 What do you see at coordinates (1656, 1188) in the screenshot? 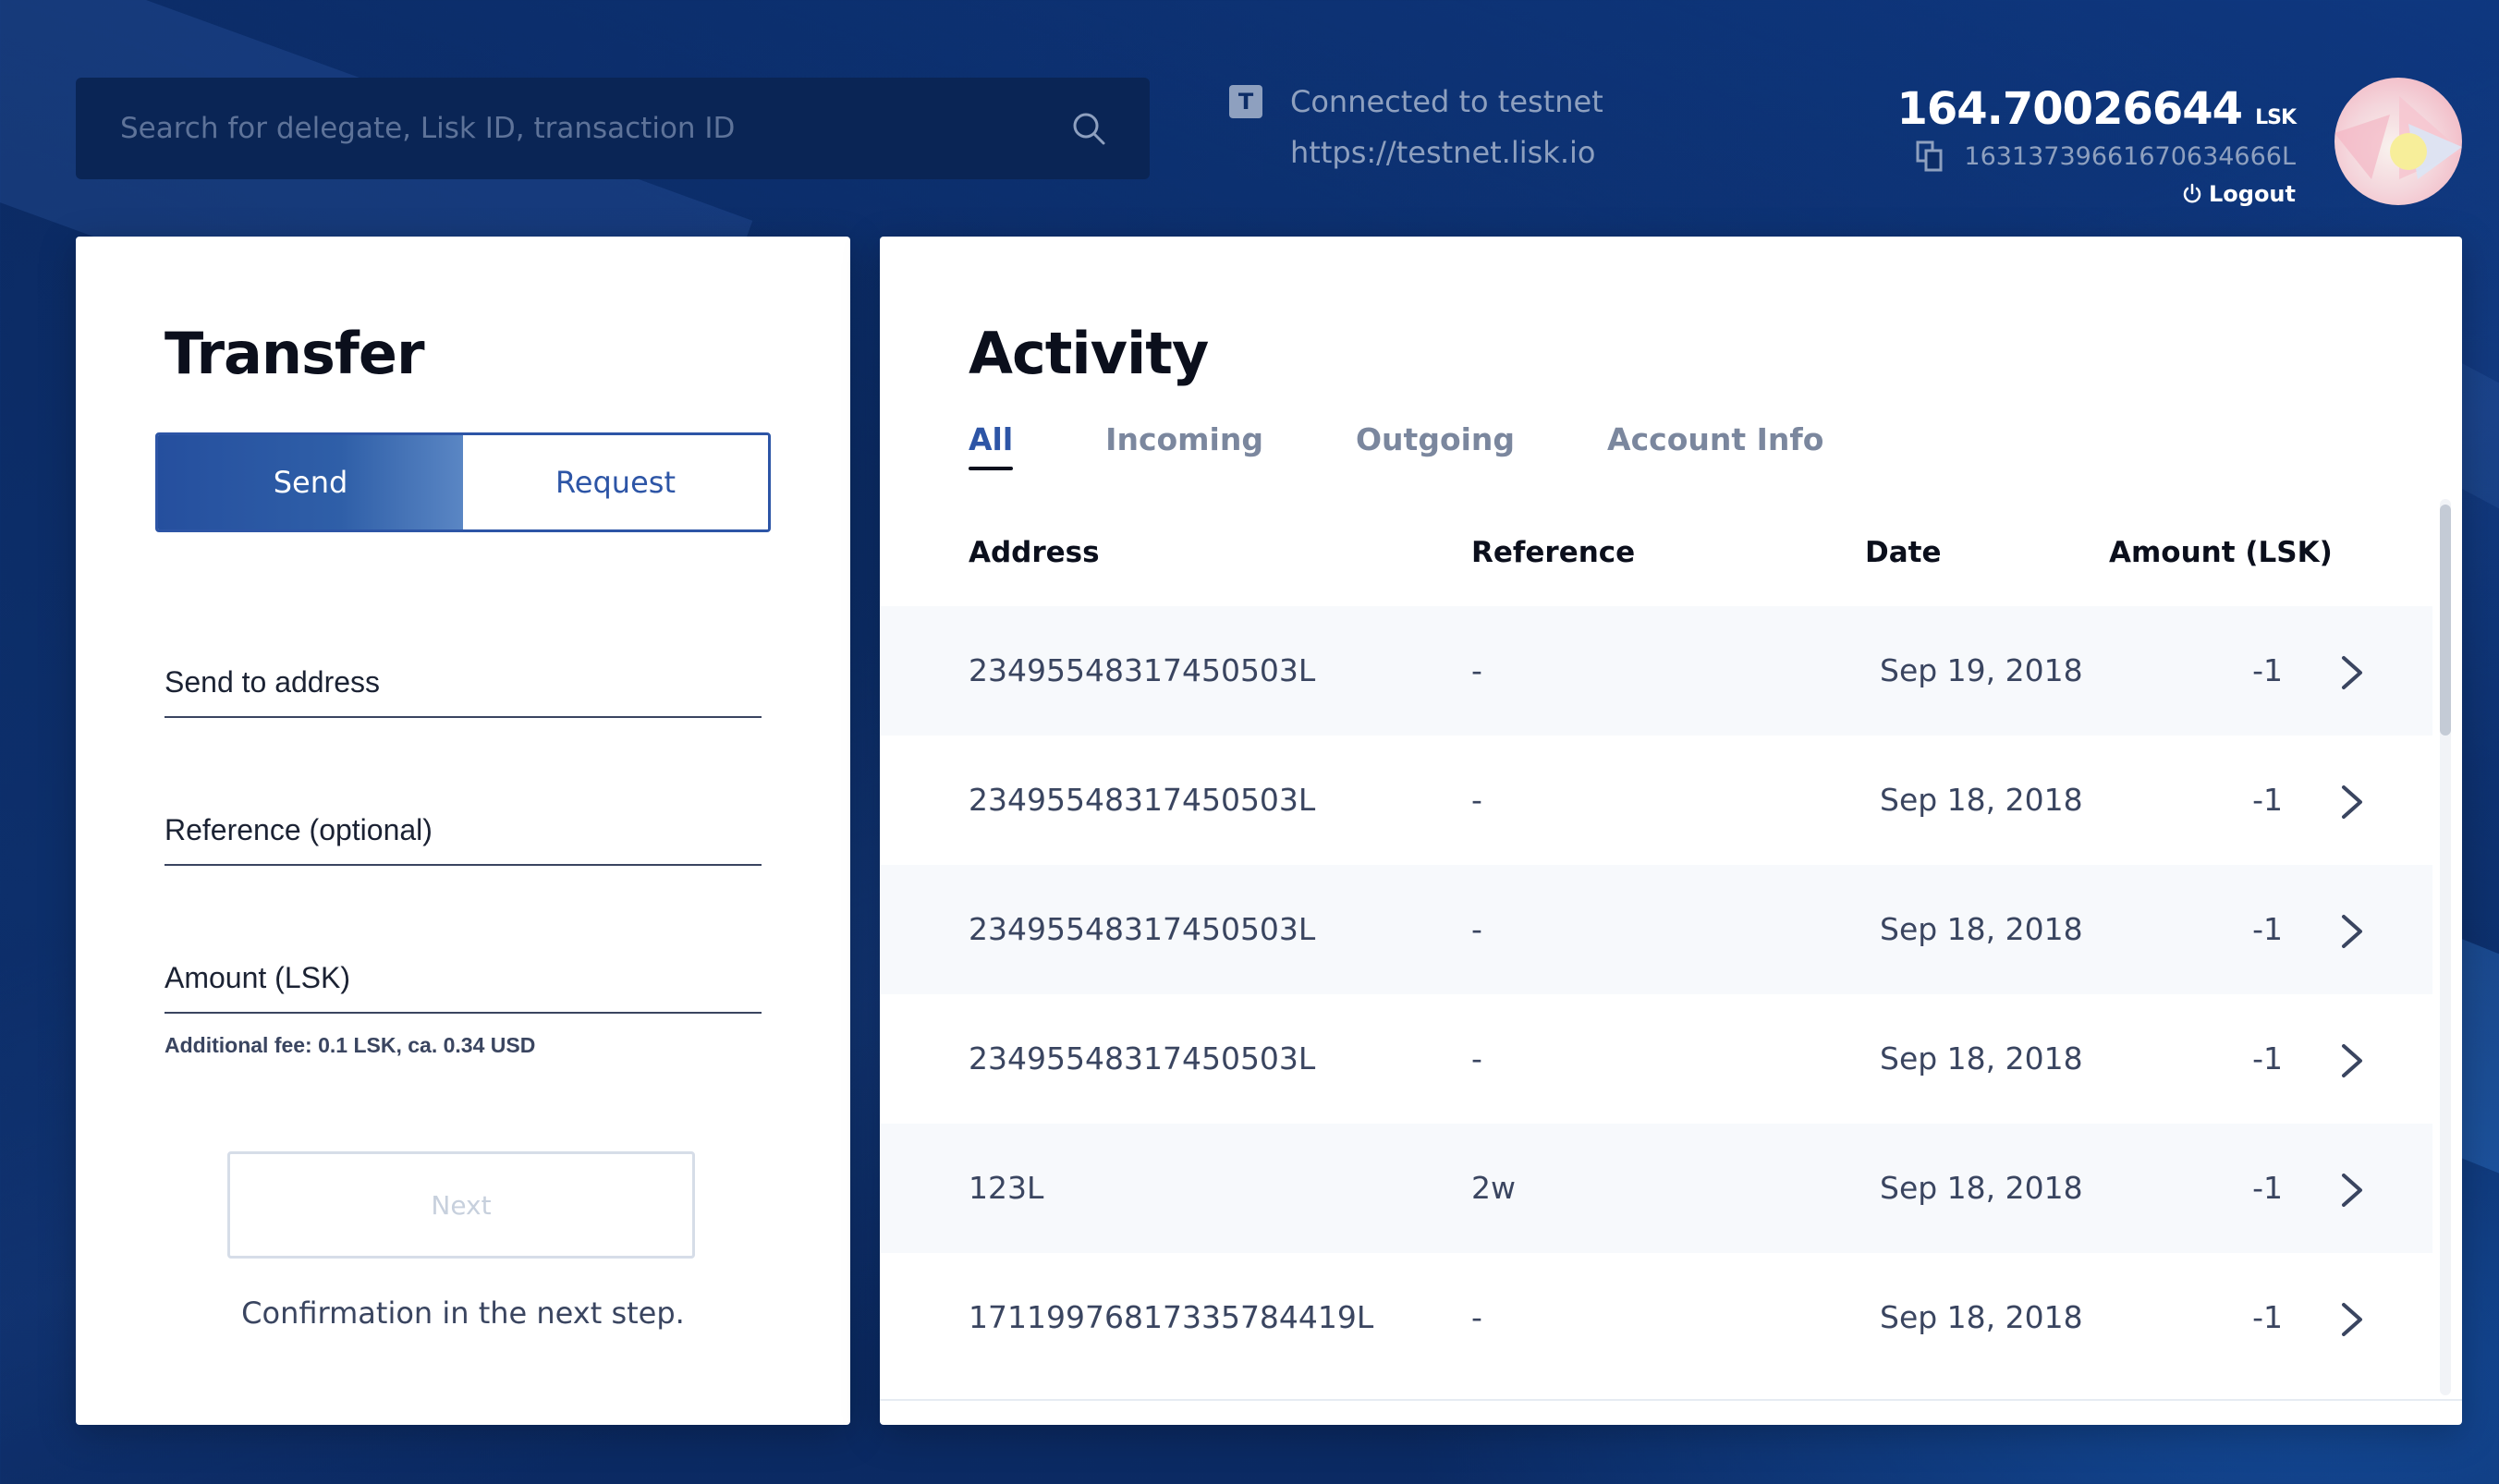
I see `table-row: 123L 2w Sep 18, 2018 -1` at bounding box center [1656, 1188].